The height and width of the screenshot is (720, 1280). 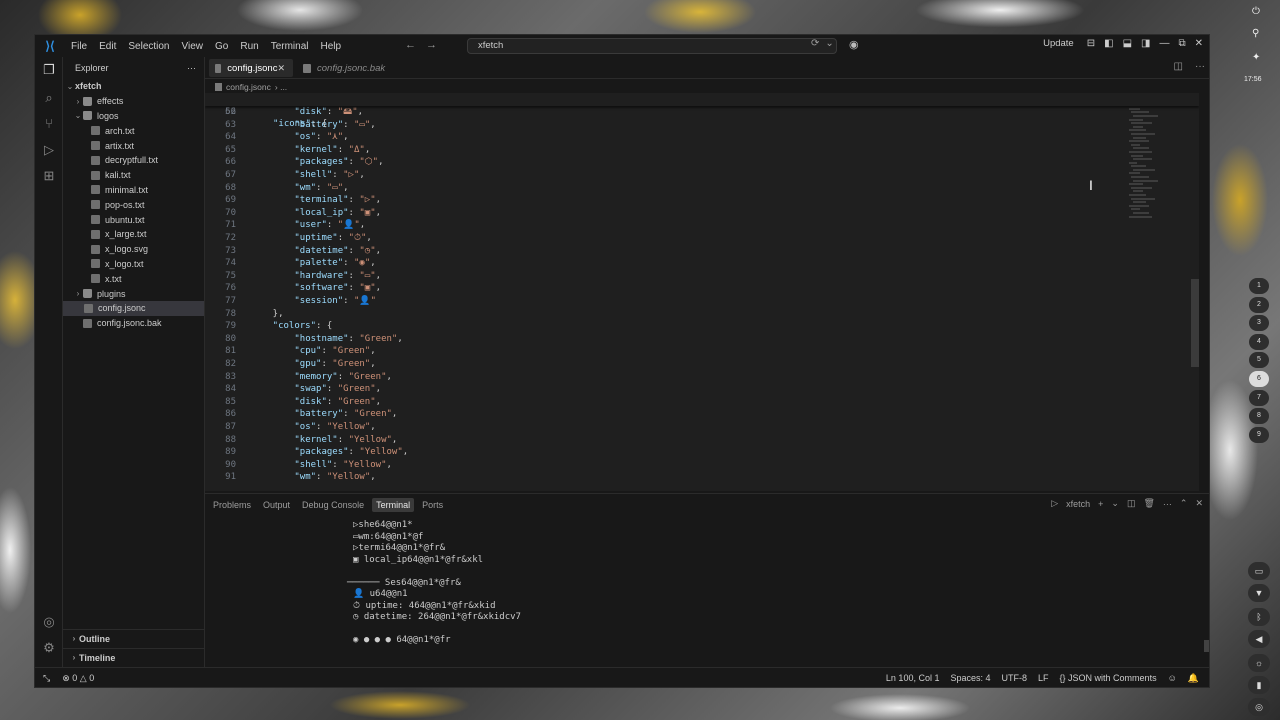 What do you see at coordinates (1193, 678) in the screenshot?
I see `notifications-icon: 🔔` at bounding box center [1193, 678].